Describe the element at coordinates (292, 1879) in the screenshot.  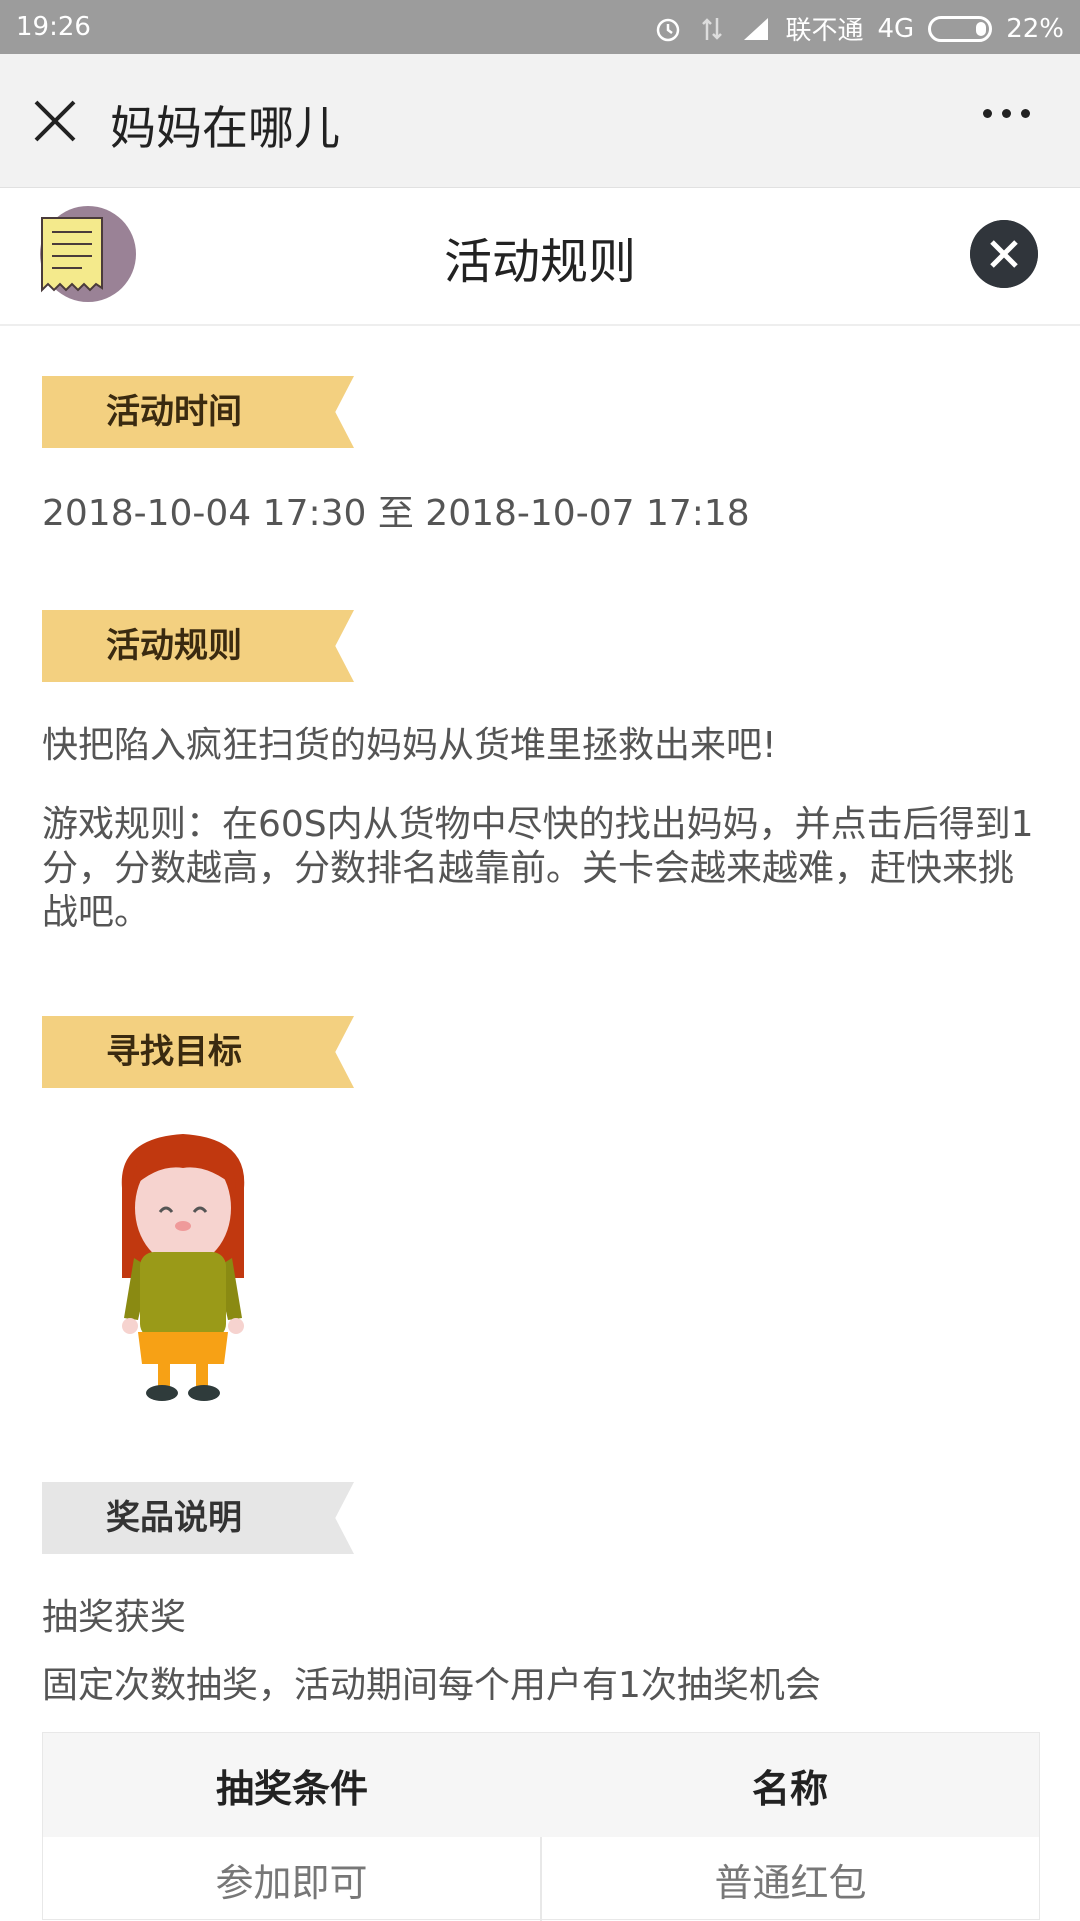
I see `table-cell-condition: 参加即可` at that location.